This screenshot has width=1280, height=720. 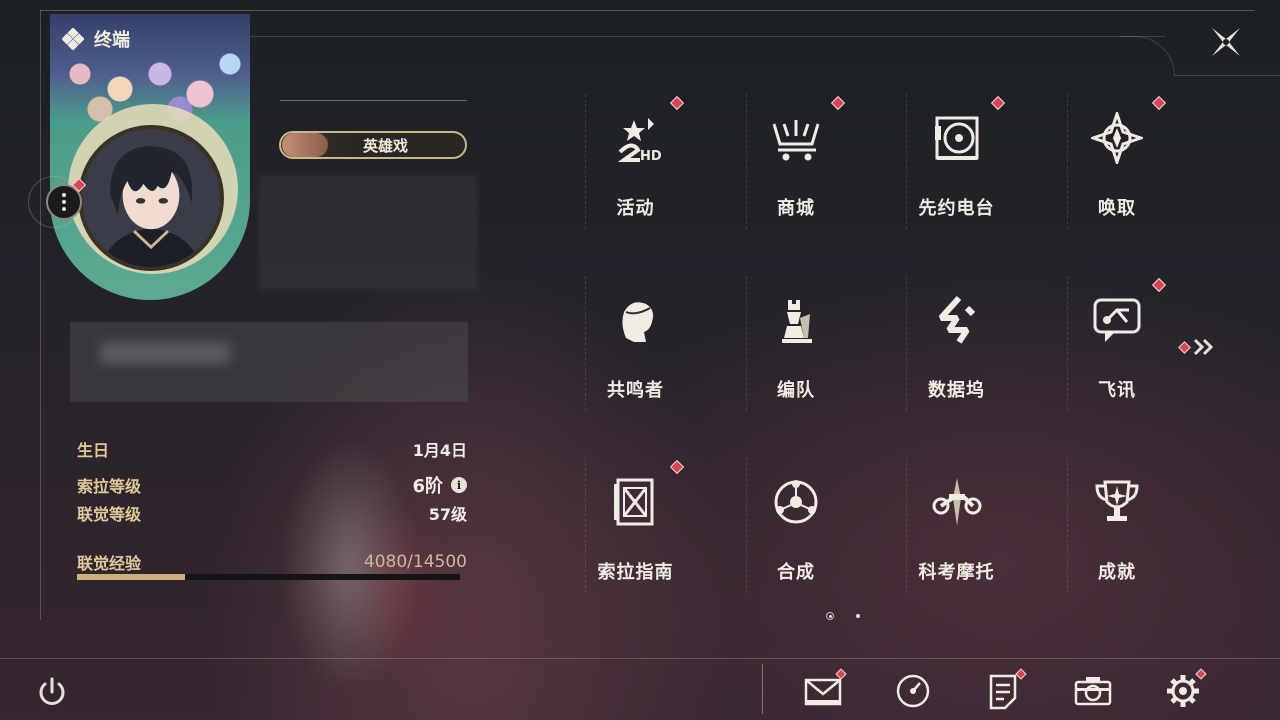 What do you see at coordinates (830, 616) in the screenshot?
I see `page-dot-active` at bounding box center [830, 616].